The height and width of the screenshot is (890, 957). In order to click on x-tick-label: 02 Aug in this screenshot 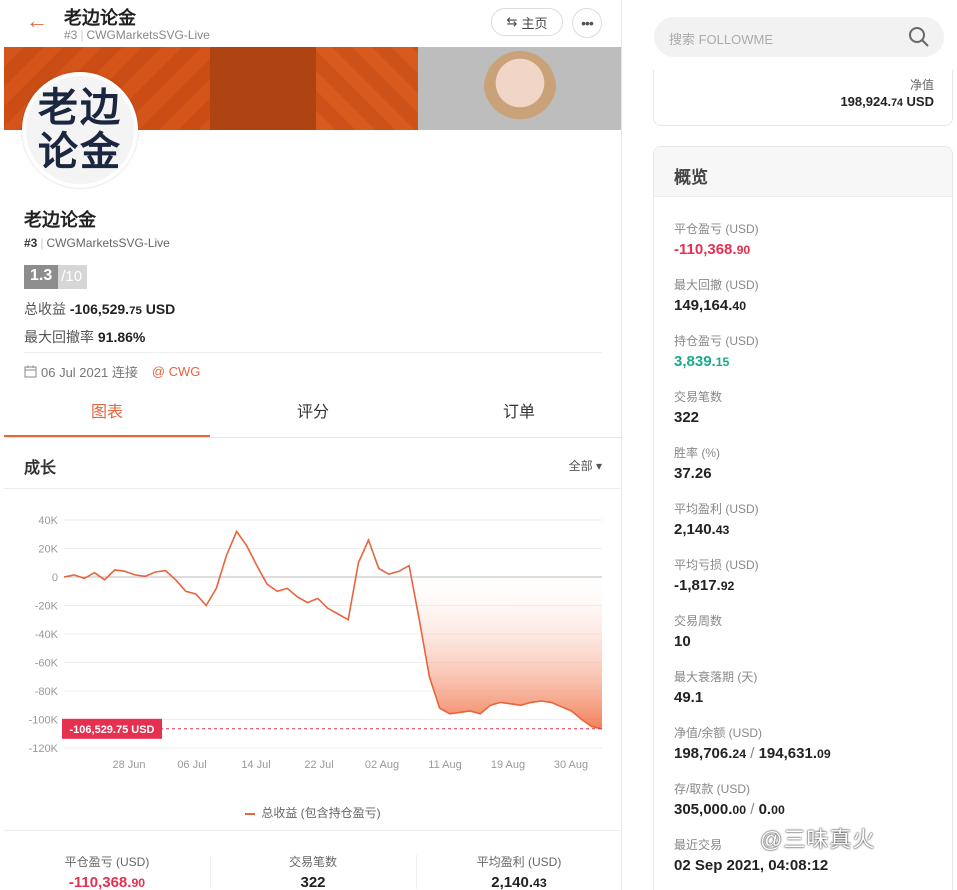, I will do `click(382, 765)`.